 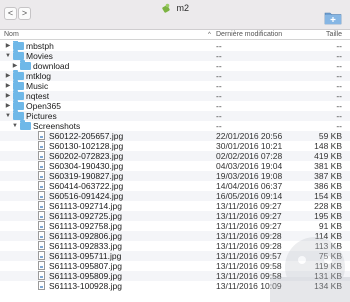 I want to click on item-size: 195 KB, so click(x=328, y=216).